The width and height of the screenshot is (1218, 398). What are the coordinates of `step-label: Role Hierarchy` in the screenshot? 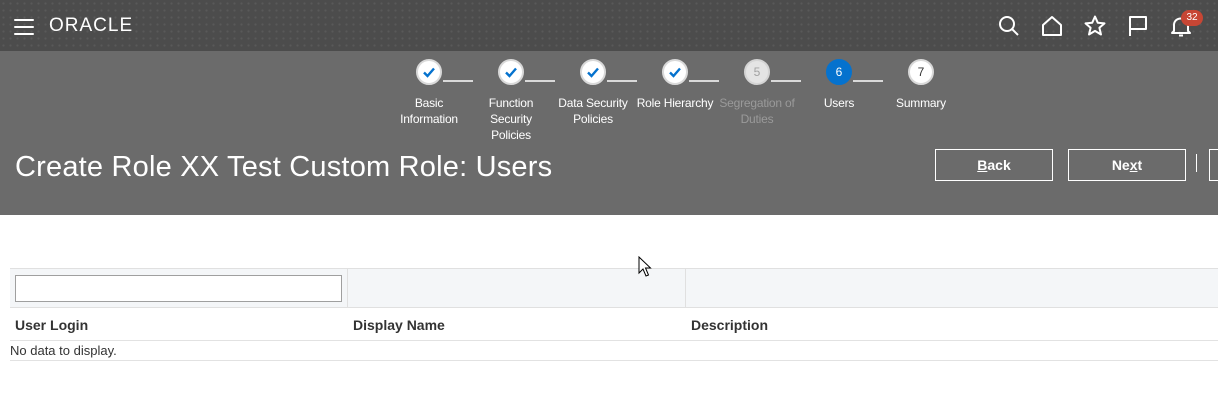 It's located at (675, 103).